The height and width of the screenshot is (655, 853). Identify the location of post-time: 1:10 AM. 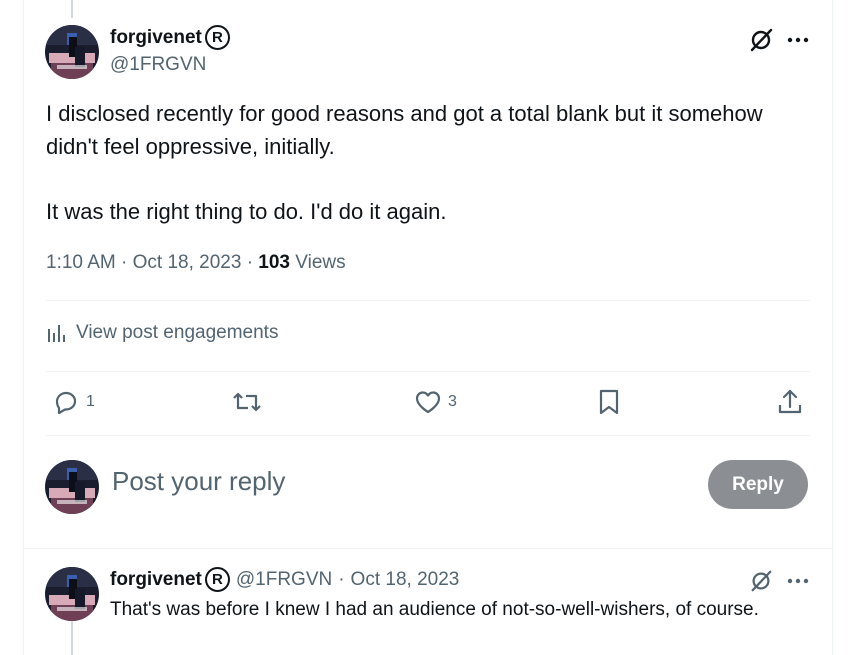
(81, 262).